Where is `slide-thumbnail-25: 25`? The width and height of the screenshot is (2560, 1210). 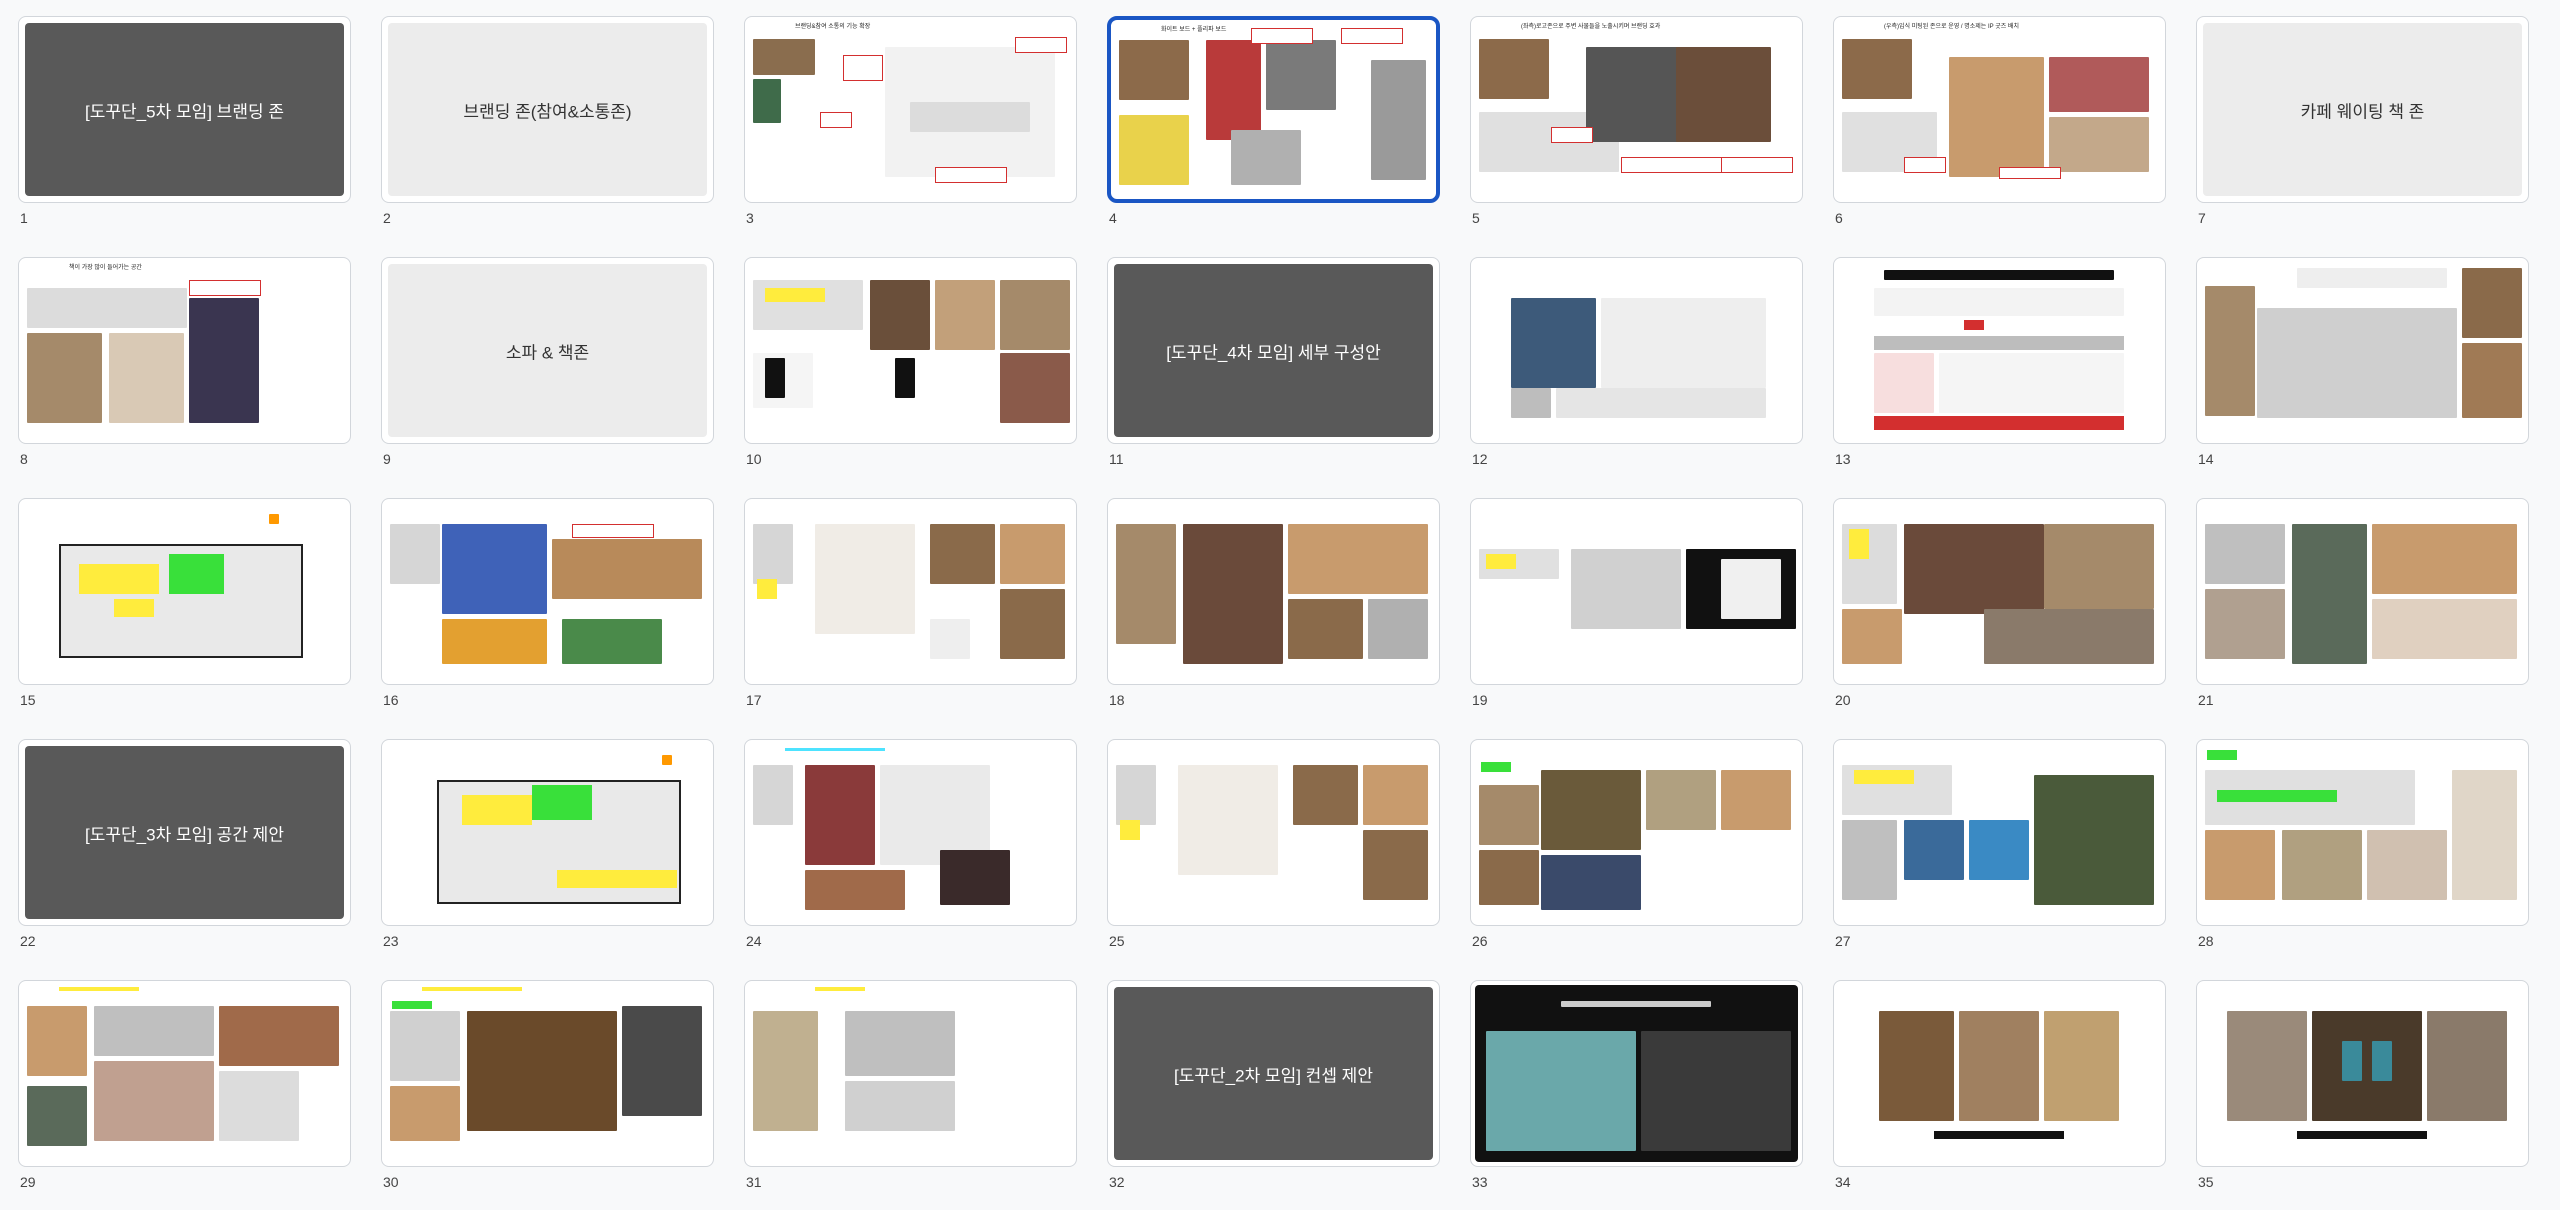 slide-thumbnail-25: 25 is located at coordinates (1274, 854).